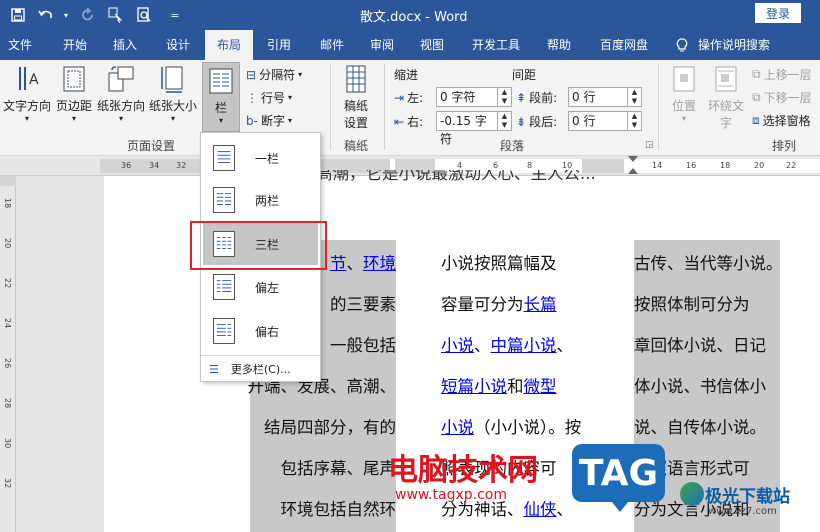  What do you see at coordinates (116, 15) in the screenshot?
I see `touch-mode-icon` at bounding box center [116, 15].